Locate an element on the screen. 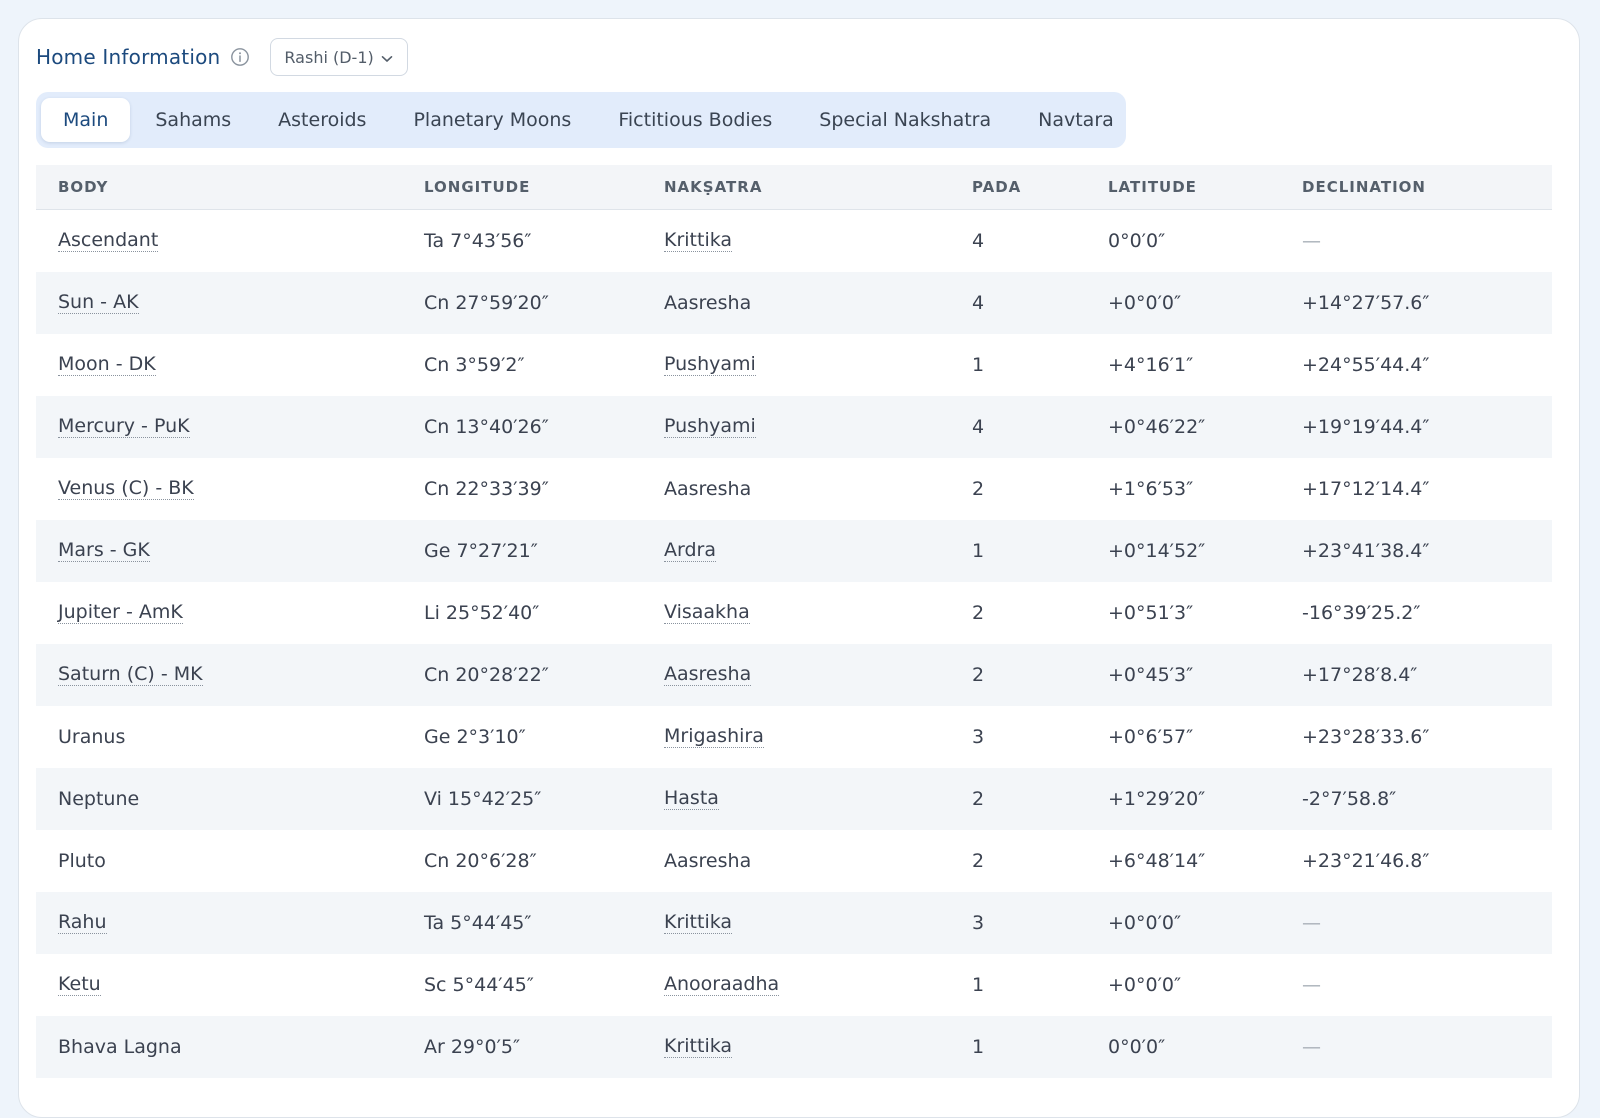 The height and width of the screenshot is (1118, 1600). cell-declination-text: +23°21′46.8″ is located at coordinates (1366, 861).